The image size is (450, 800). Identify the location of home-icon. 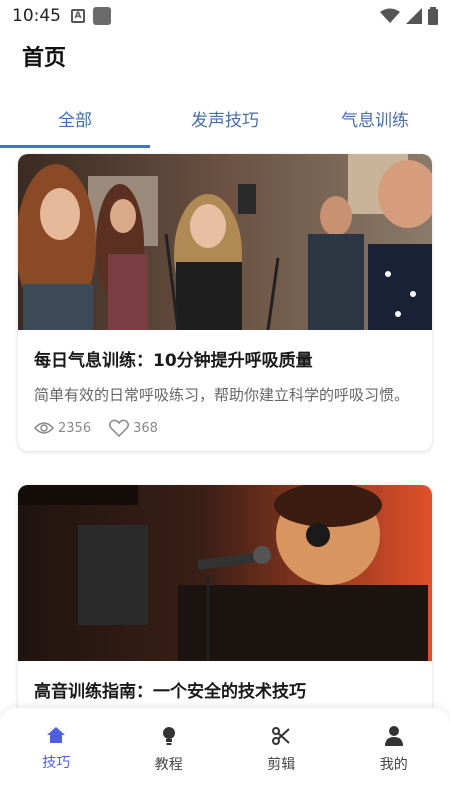
(56, 735).